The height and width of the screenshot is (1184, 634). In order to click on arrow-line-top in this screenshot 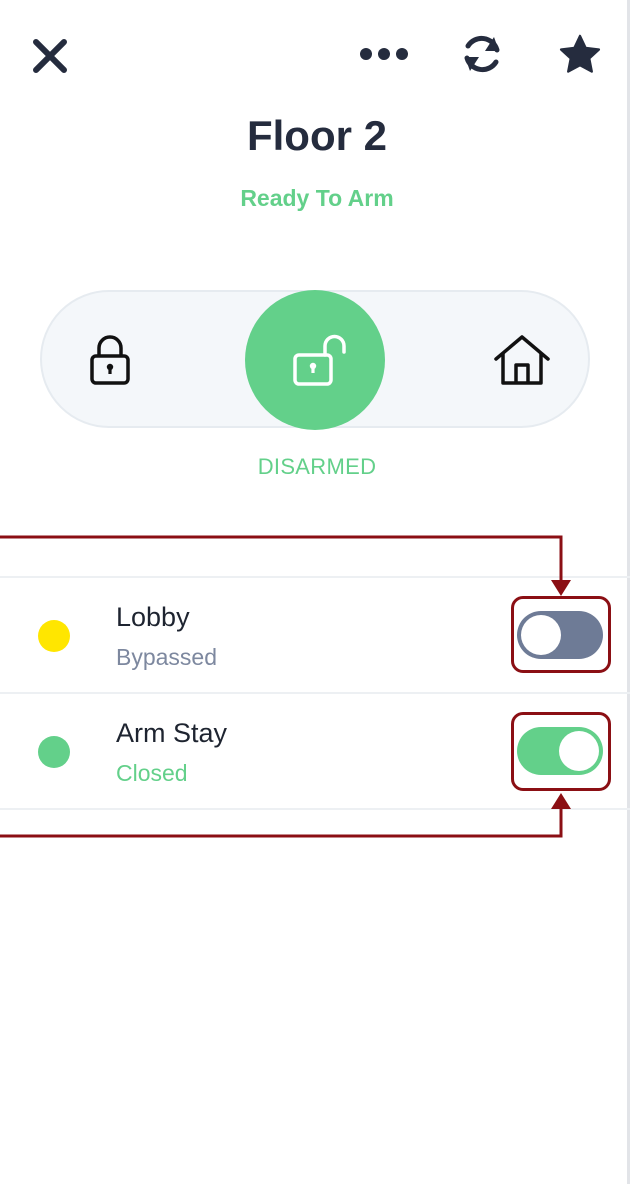, I will do `click(281, 559)`.